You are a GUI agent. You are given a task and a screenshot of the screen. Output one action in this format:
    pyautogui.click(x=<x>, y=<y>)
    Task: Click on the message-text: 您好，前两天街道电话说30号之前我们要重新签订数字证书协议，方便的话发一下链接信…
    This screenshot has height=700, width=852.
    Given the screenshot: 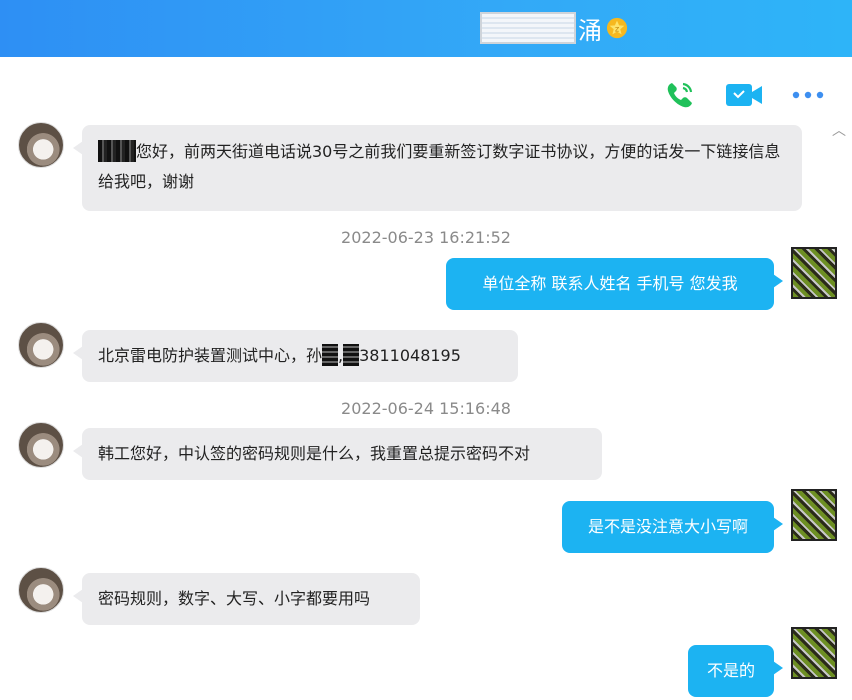 What is the action you would take?
    pyautogui.click(x=439, y=166)
    